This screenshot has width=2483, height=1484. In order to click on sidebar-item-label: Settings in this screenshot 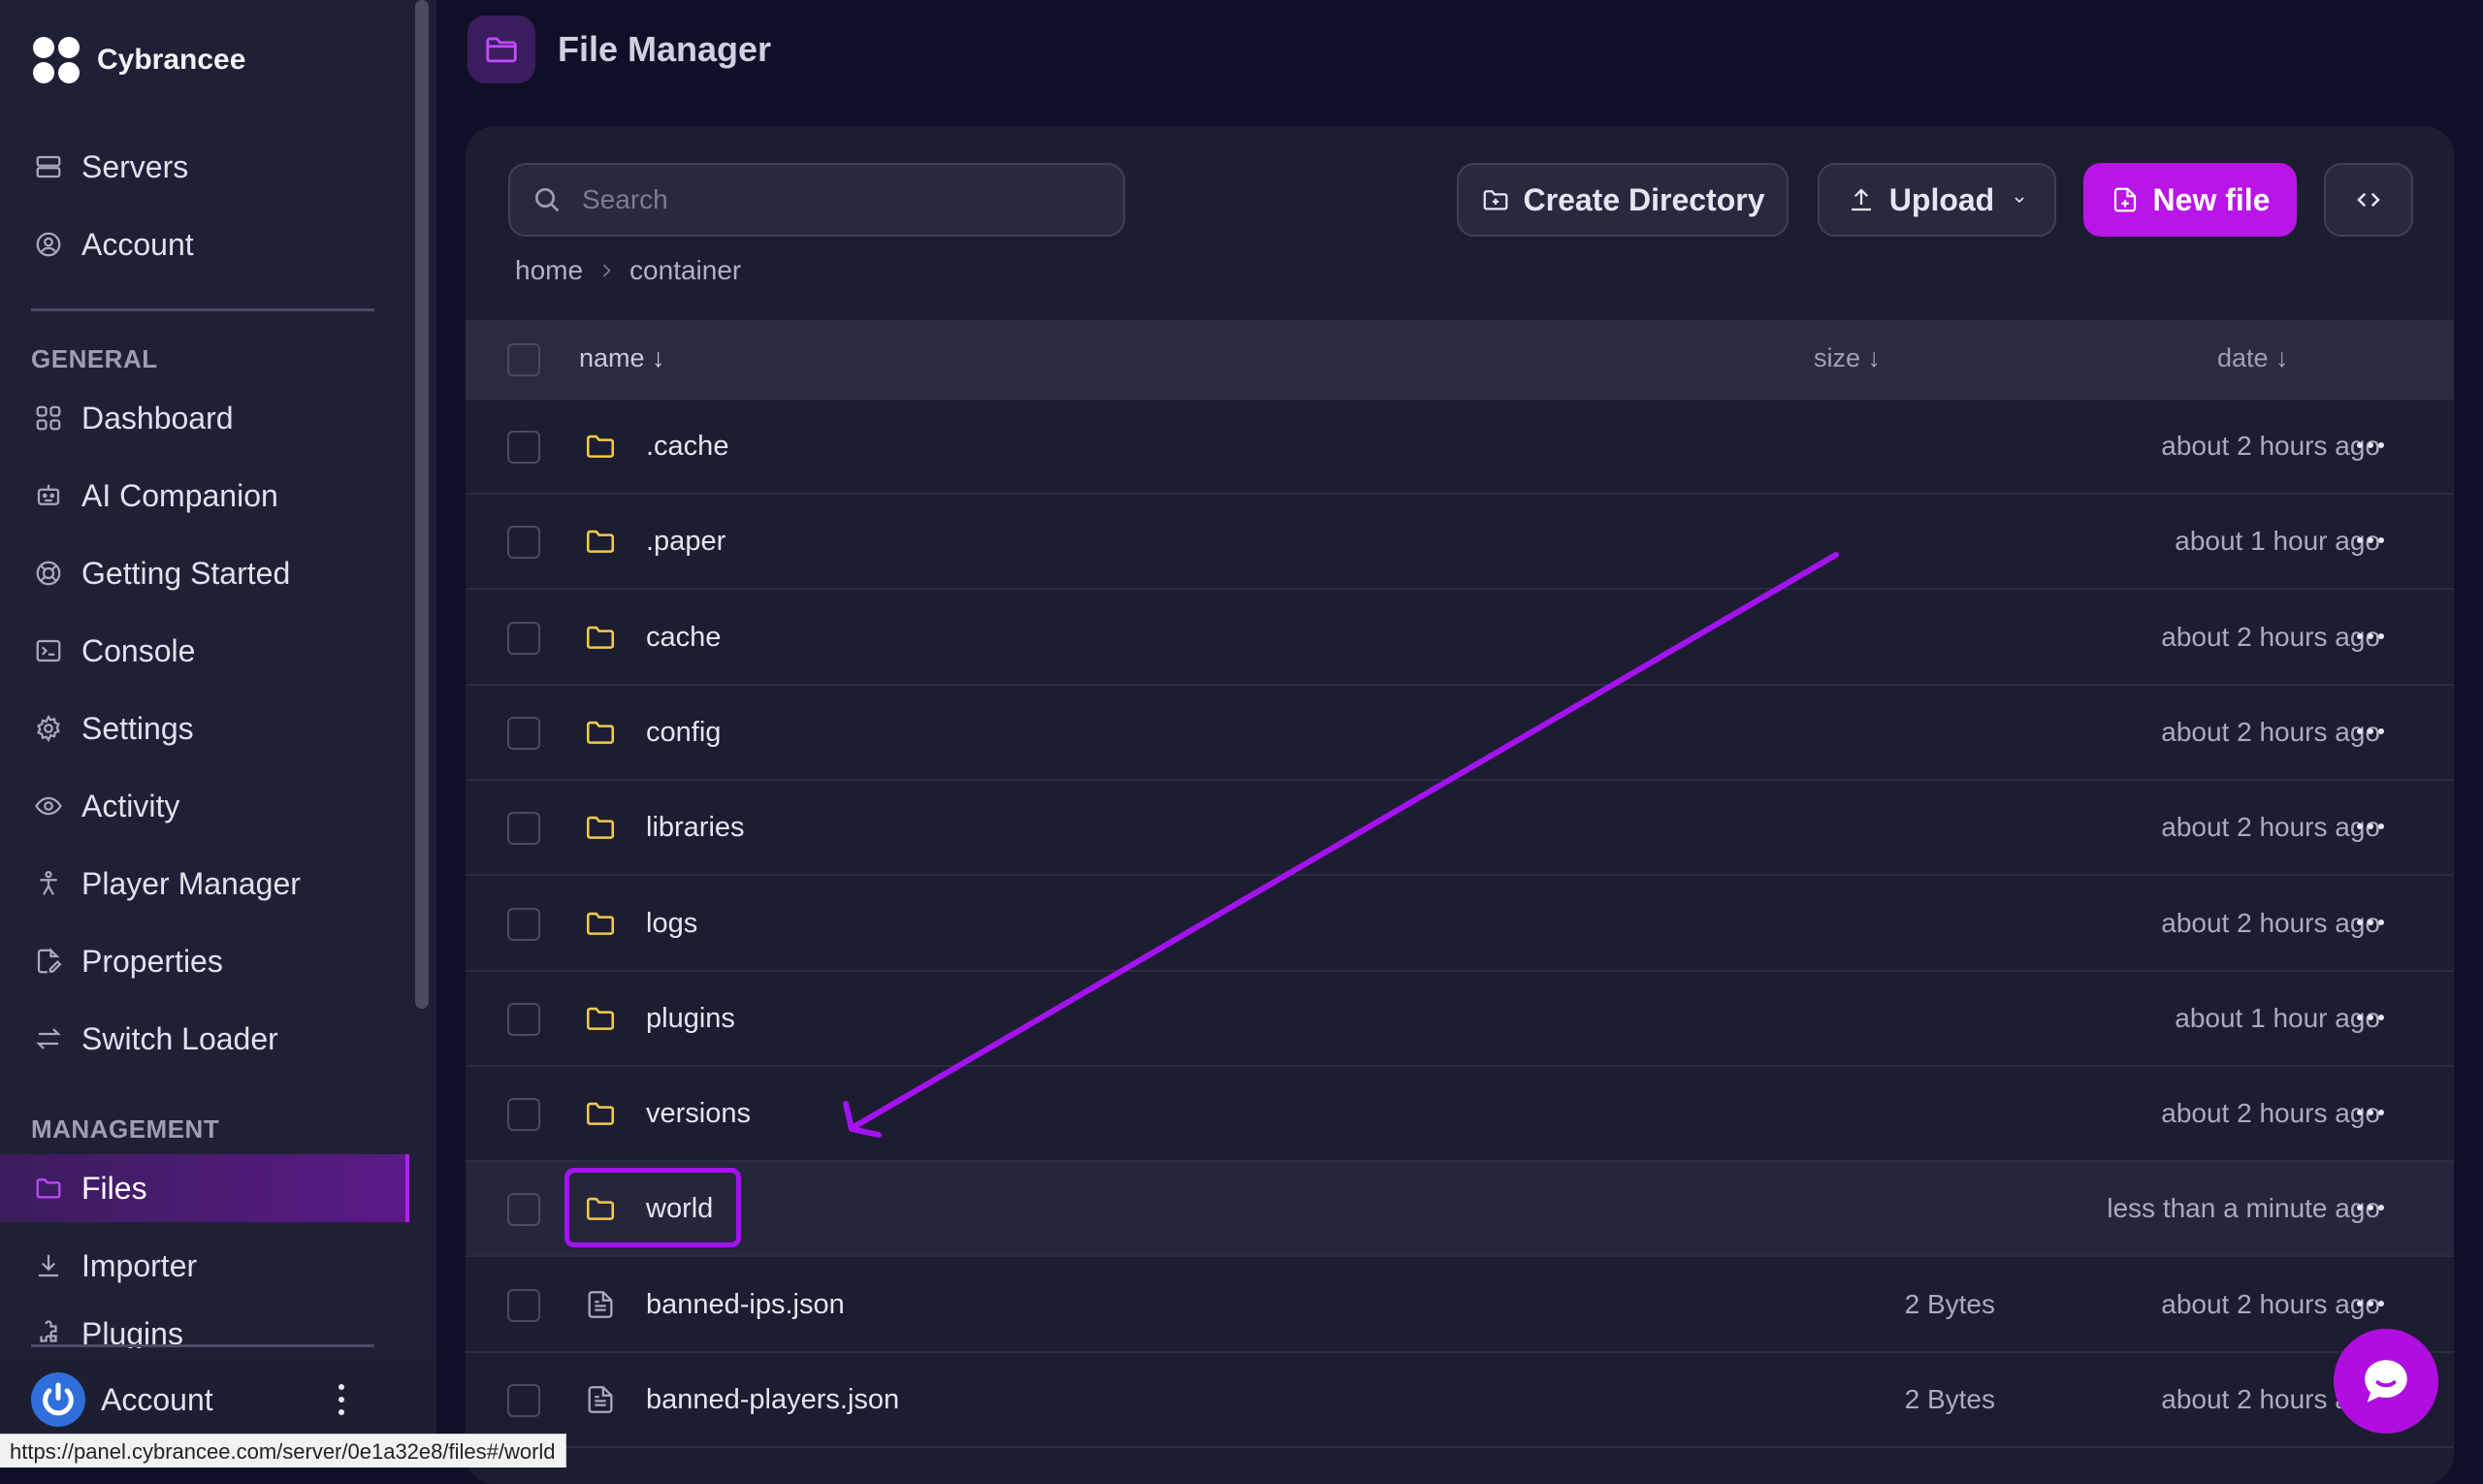, I will do `click(137, 728)`.